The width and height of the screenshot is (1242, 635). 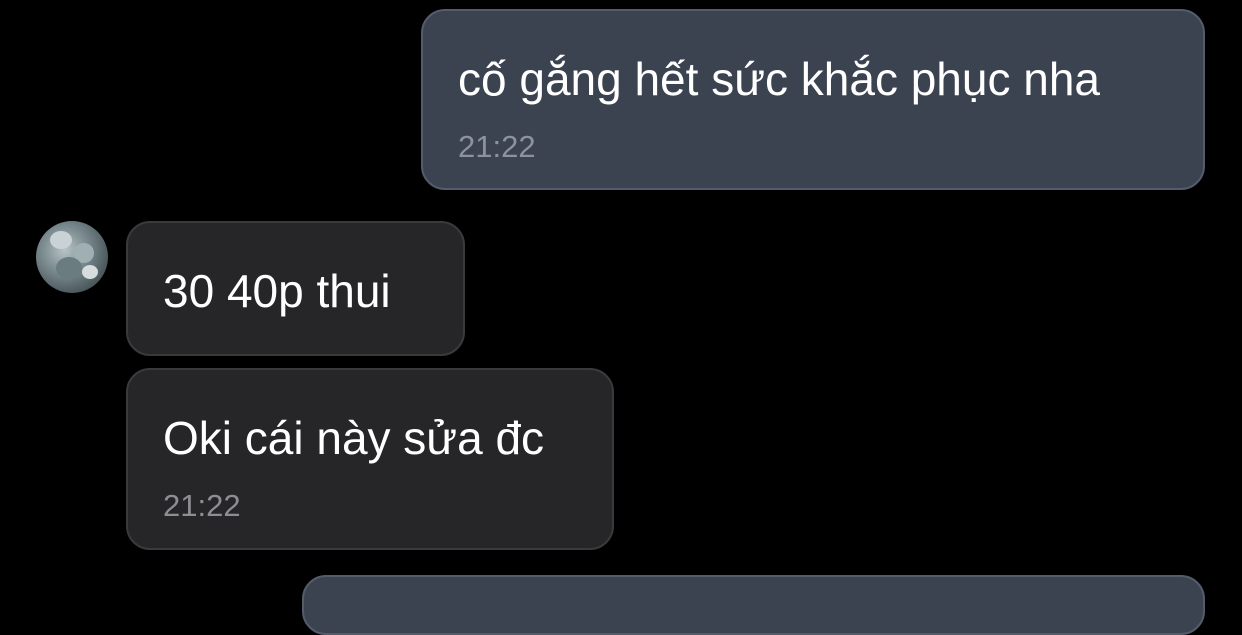 I want to click on message-text: 30 40p thui, so click(x=277, y=291).